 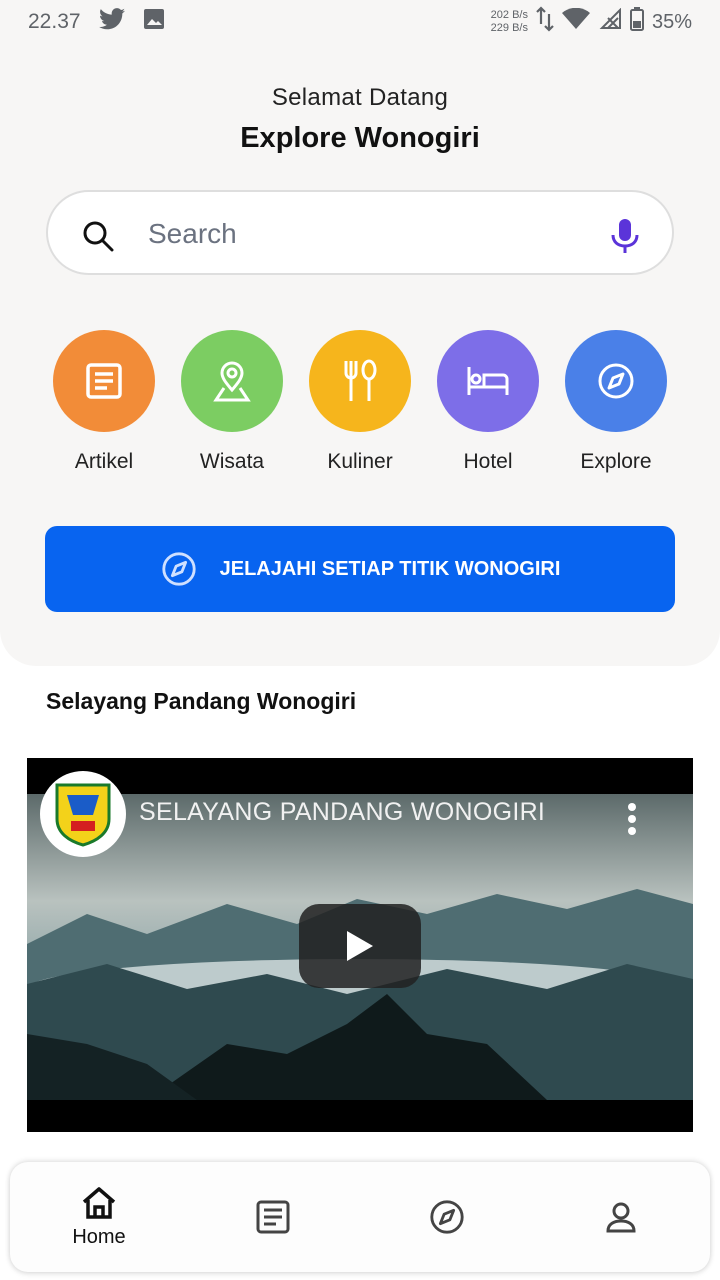 I want to click on microphone-icon, so click(x=625, y=236).